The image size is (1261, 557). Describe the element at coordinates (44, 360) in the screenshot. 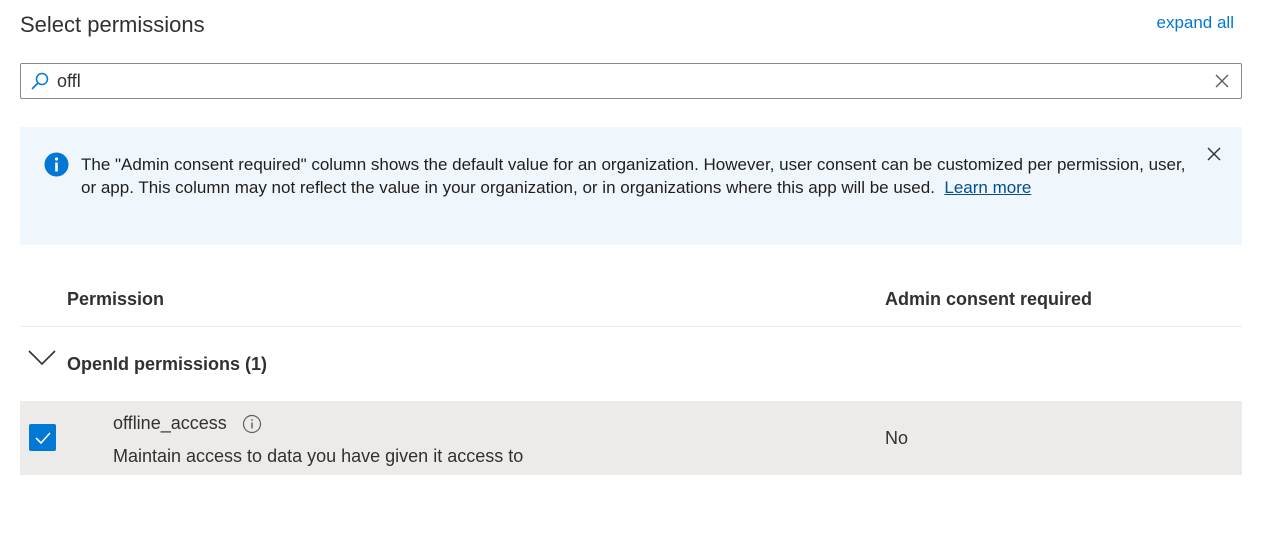

I see `chevron-down-icon` at that location.